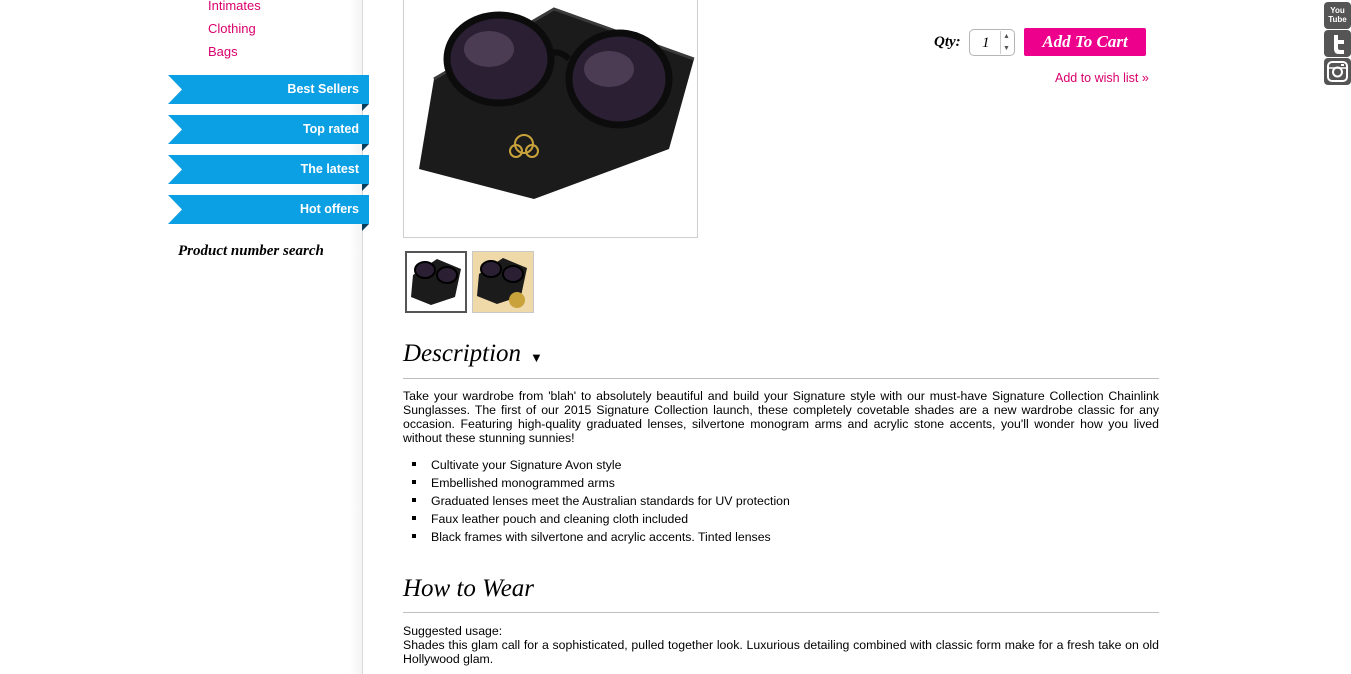 The image size is (1351, 674). What do you see at coordinates (600, 467) in the screenshot?
I see `list-item: Cultivate your Signature Avon style` at bounding box center [600, 467].